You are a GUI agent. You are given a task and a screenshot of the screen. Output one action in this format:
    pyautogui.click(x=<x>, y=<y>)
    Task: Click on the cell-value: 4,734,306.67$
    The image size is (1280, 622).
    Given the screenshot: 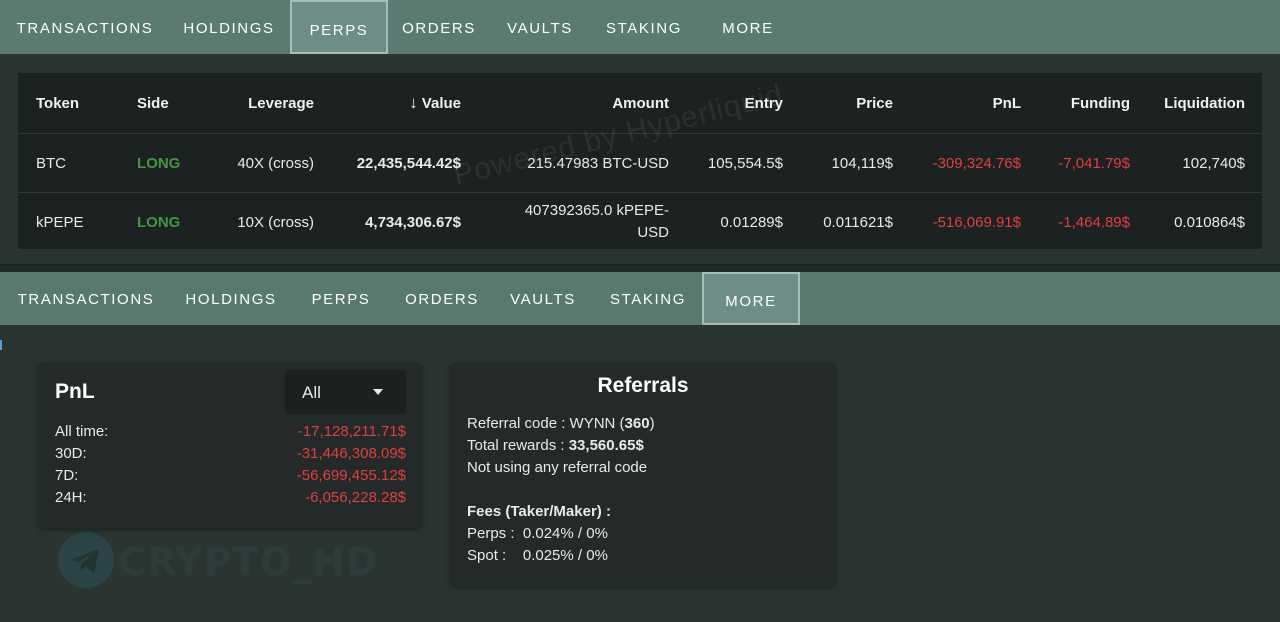 What is the action you would take?
    pyautogui.click(x=413, y=222)
    